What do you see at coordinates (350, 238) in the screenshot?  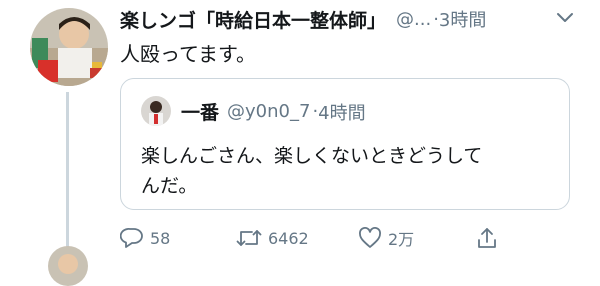 I see `action-bar: 58 6462 2万` at bounding box center [350, 238].